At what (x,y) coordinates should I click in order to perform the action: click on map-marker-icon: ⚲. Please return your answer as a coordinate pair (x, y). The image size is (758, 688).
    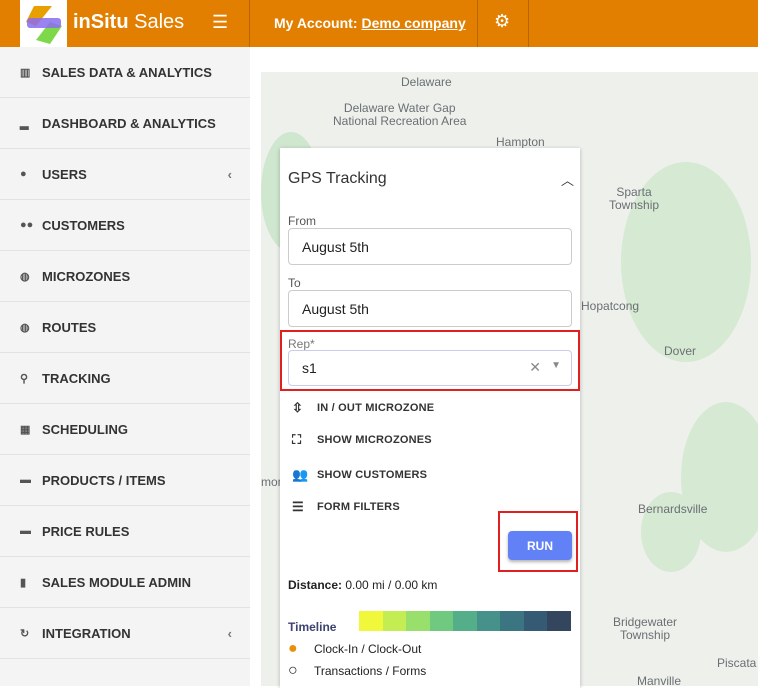
    Looking at the image, I should click on (24, 378).